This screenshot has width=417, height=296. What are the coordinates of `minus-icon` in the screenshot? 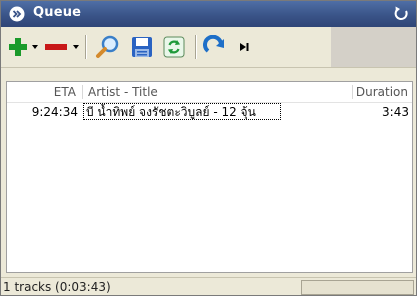 It's located at (56, 47).